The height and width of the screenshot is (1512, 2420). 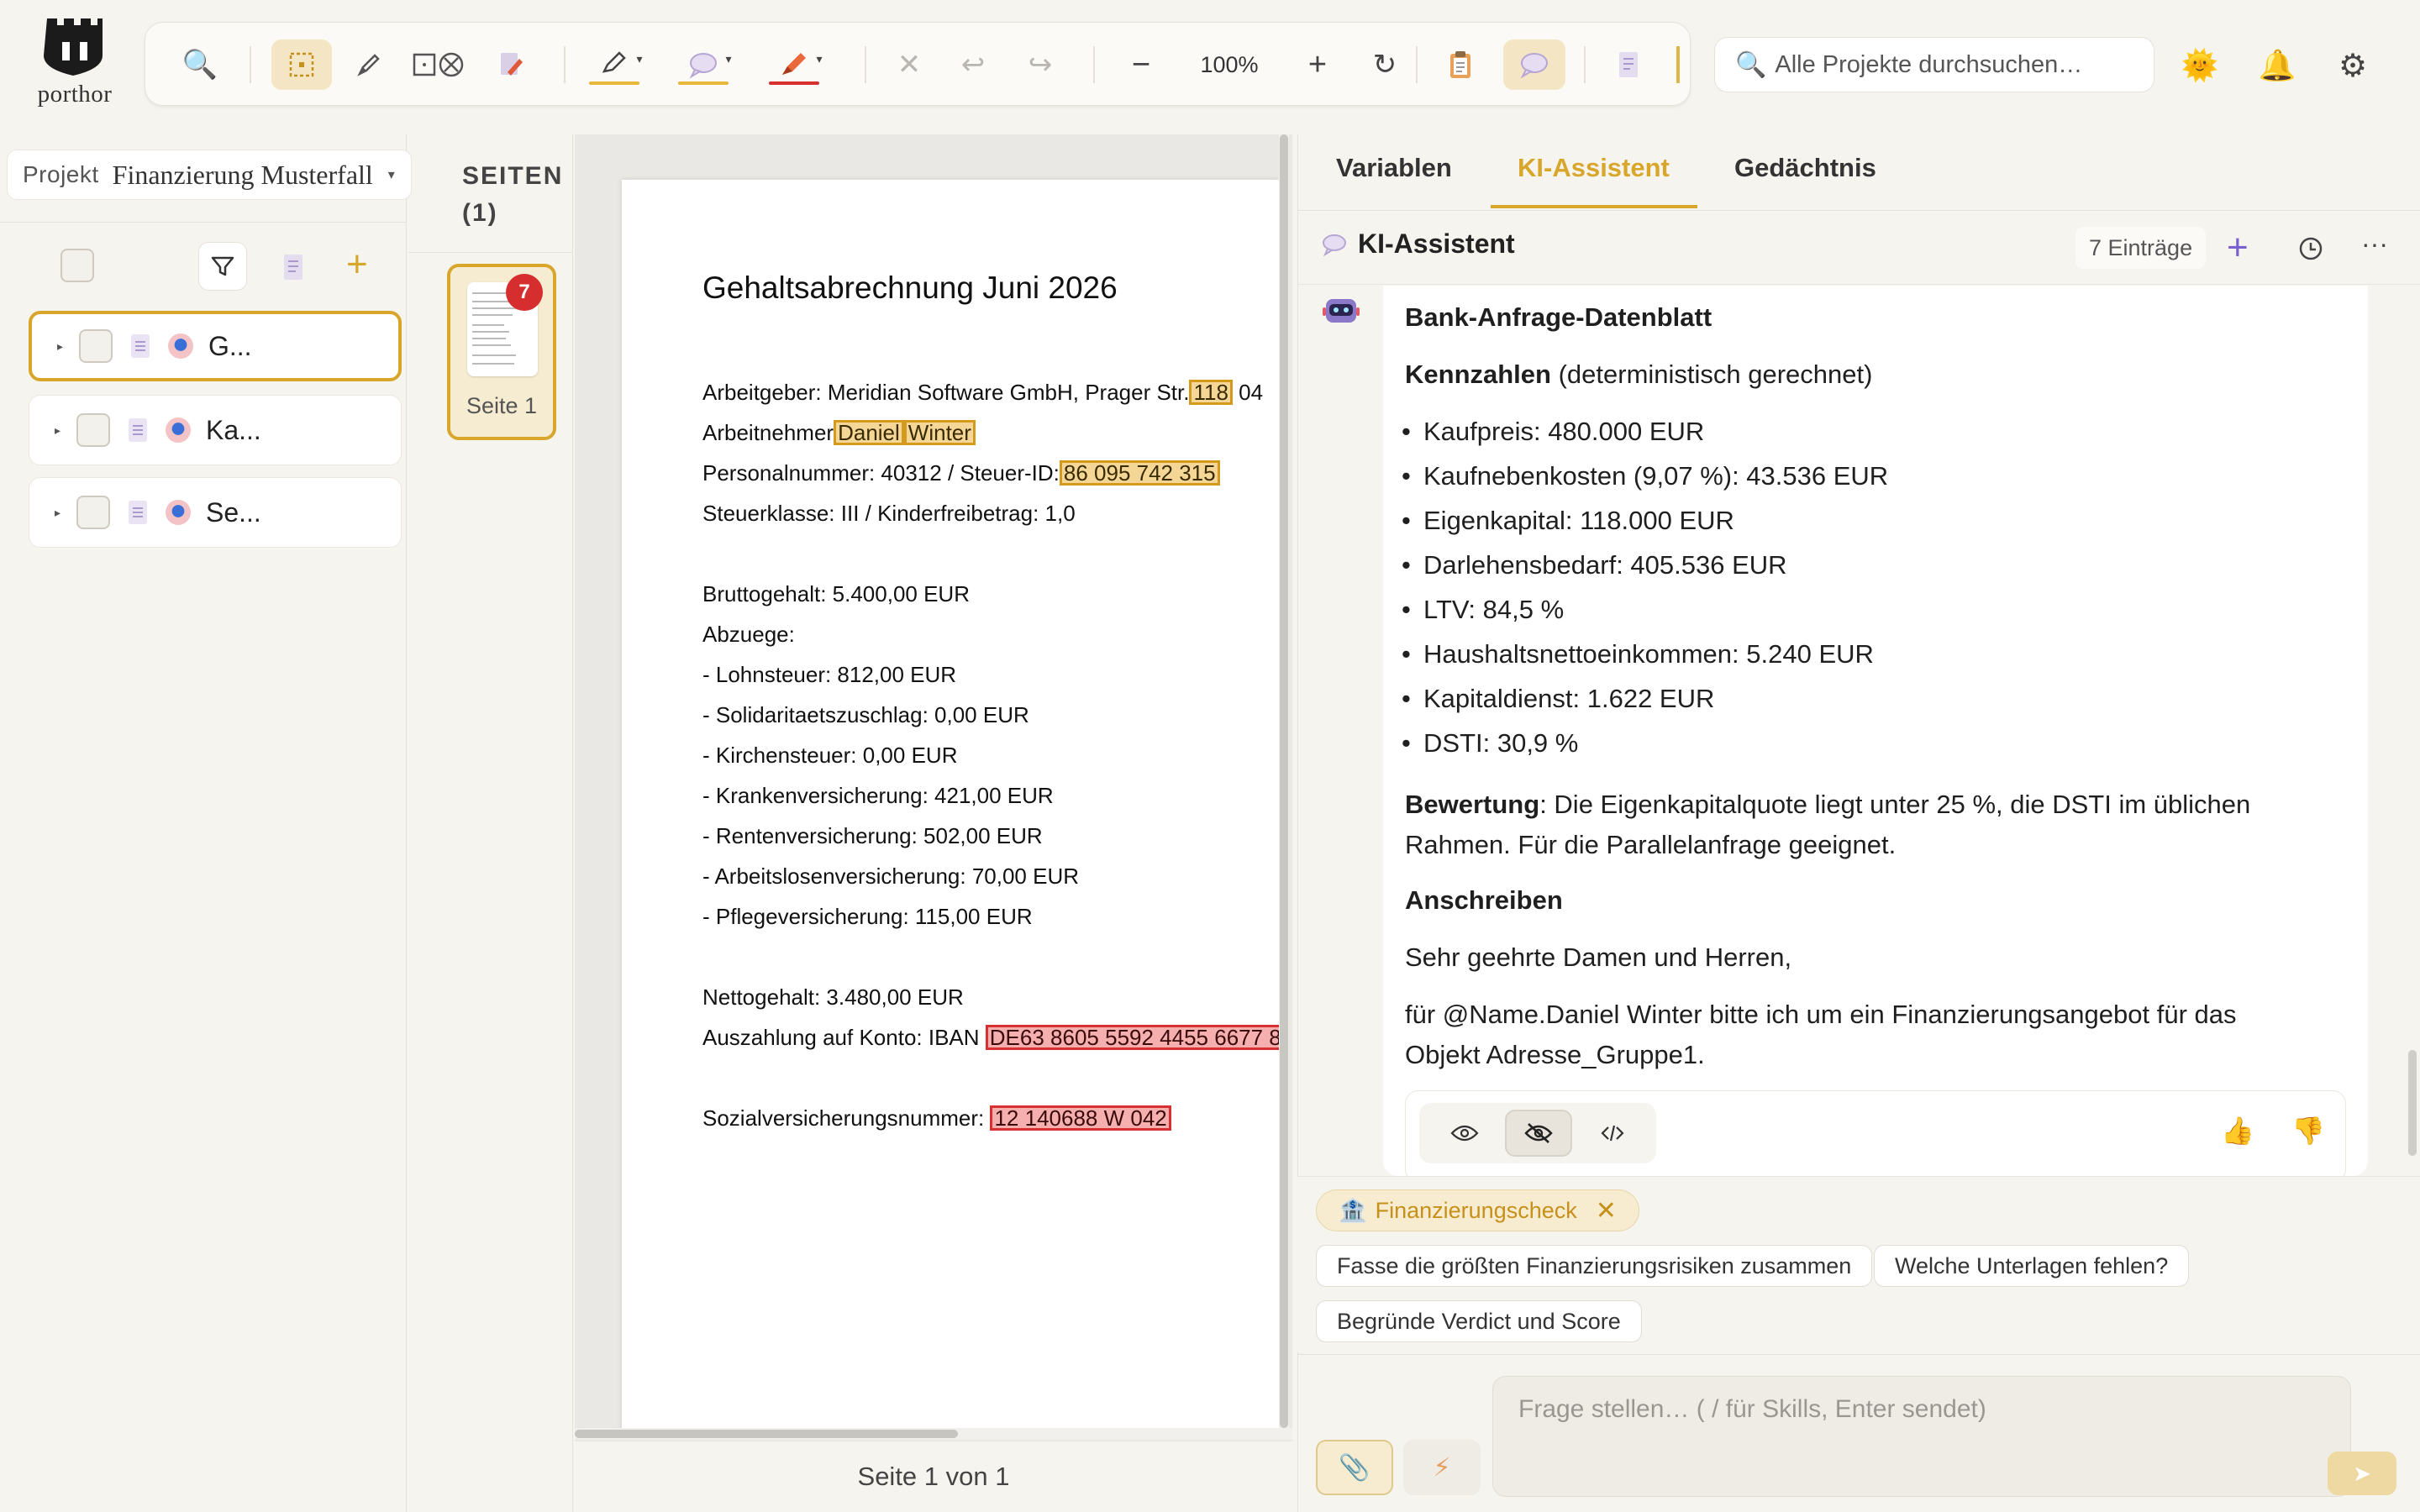 I want to click on lightning-icon: ⚡, so click(x=1442, y=1467).